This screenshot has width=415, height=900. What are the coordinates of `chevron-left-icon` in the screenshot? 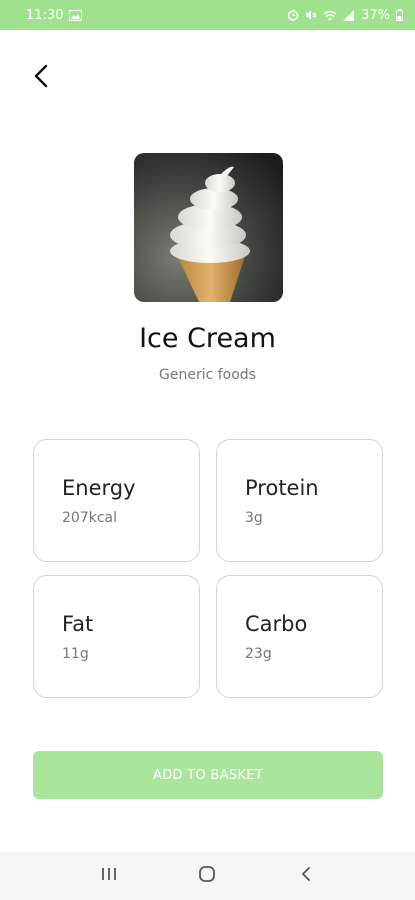 It's located at (41, 78).